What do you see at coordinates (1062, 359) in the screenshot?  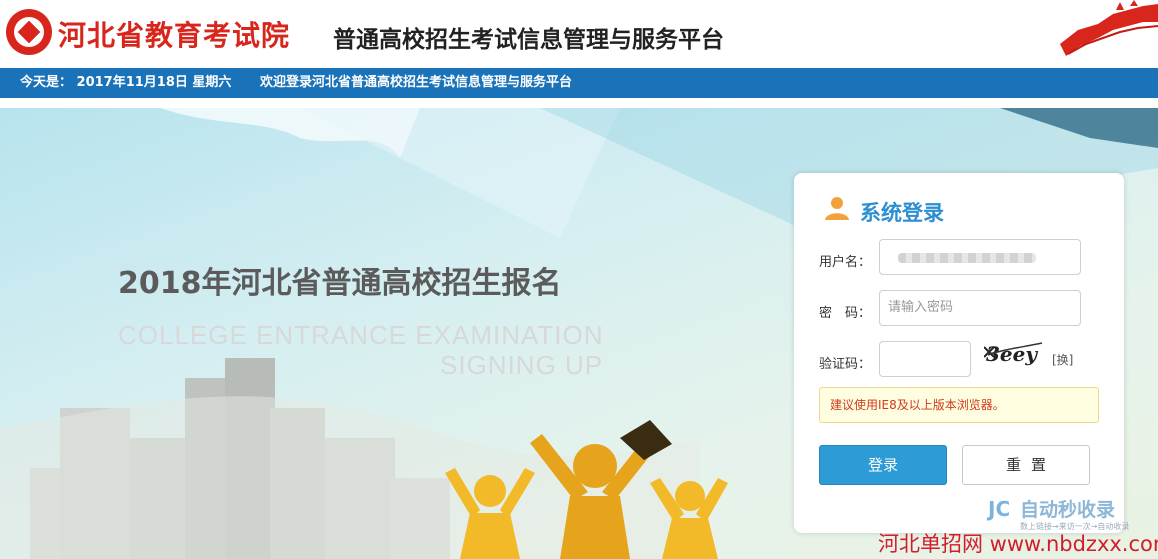 I see `refresh-captcha-link: [换]` at bounding box center [1062, 359].